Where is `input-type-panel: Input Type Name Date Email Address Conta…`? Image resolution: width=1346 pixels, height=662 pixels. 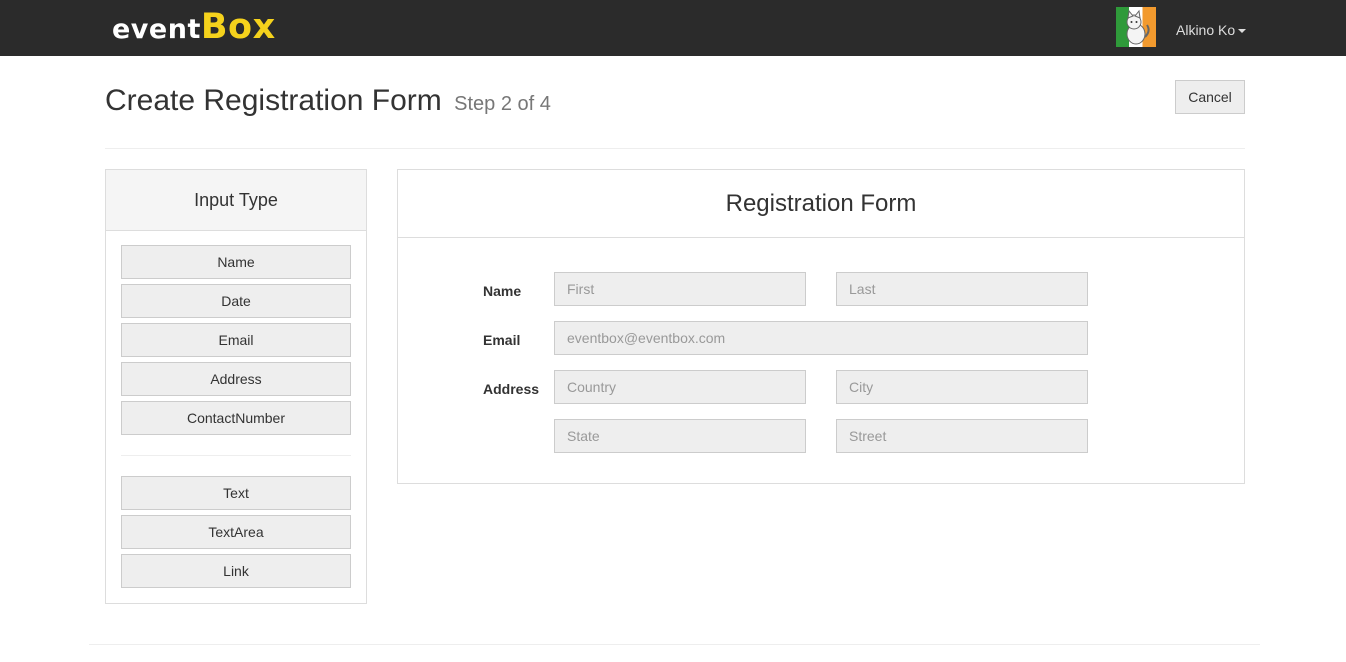
input-type-panel: Input Type Name Date Email Address Conta… is located at coordinates (236, 386).